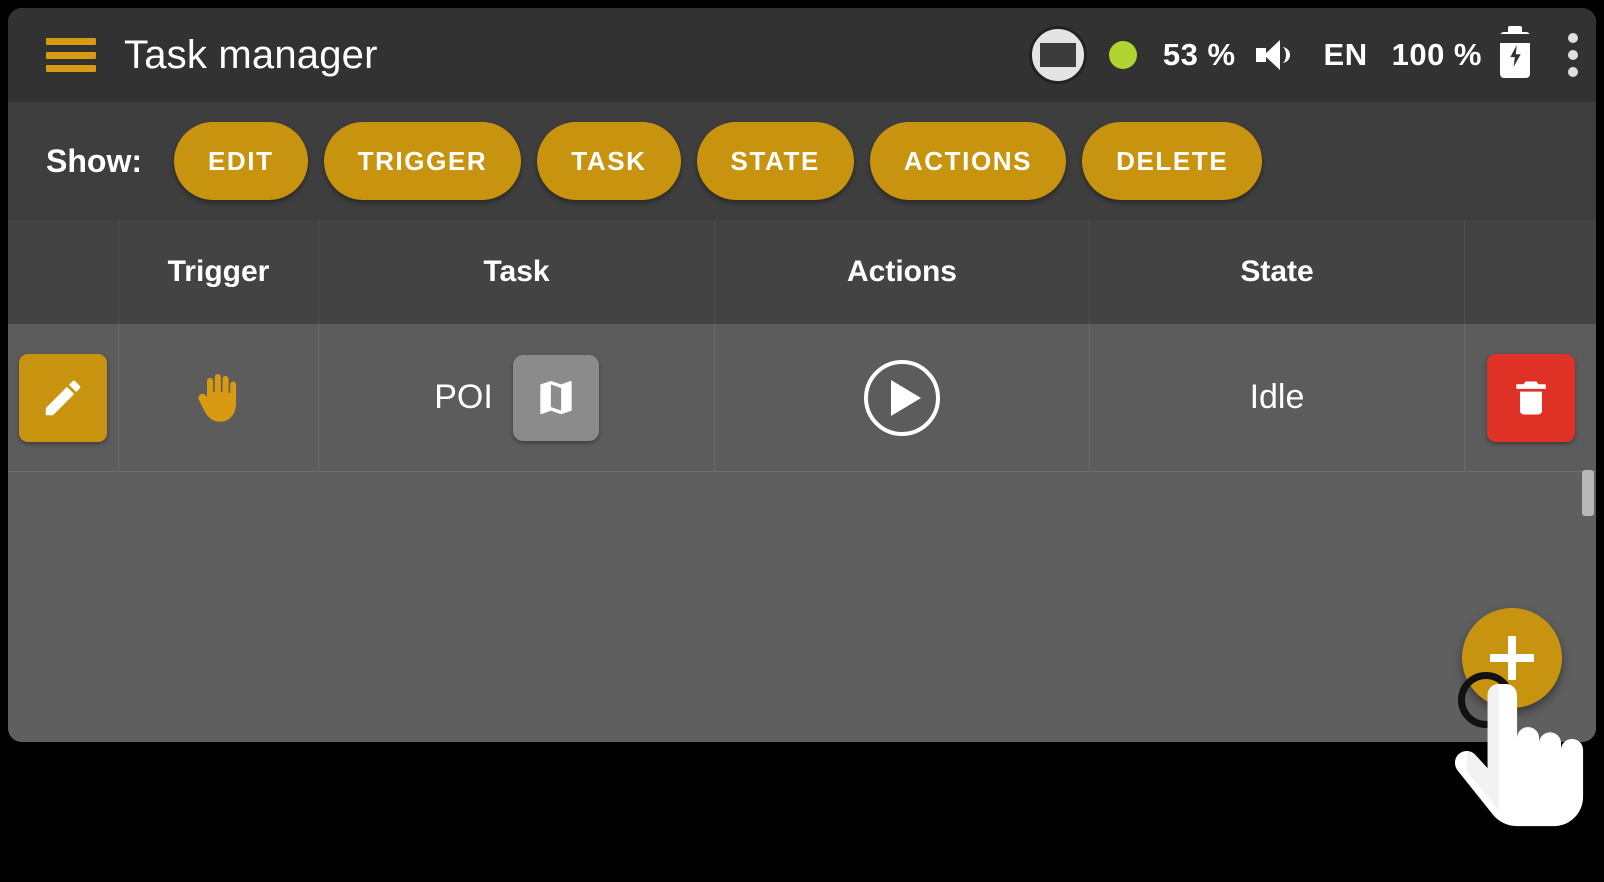 The image size is (1604, 882). I want to click on chip-actions: ACTIONS, so click(968, 161).